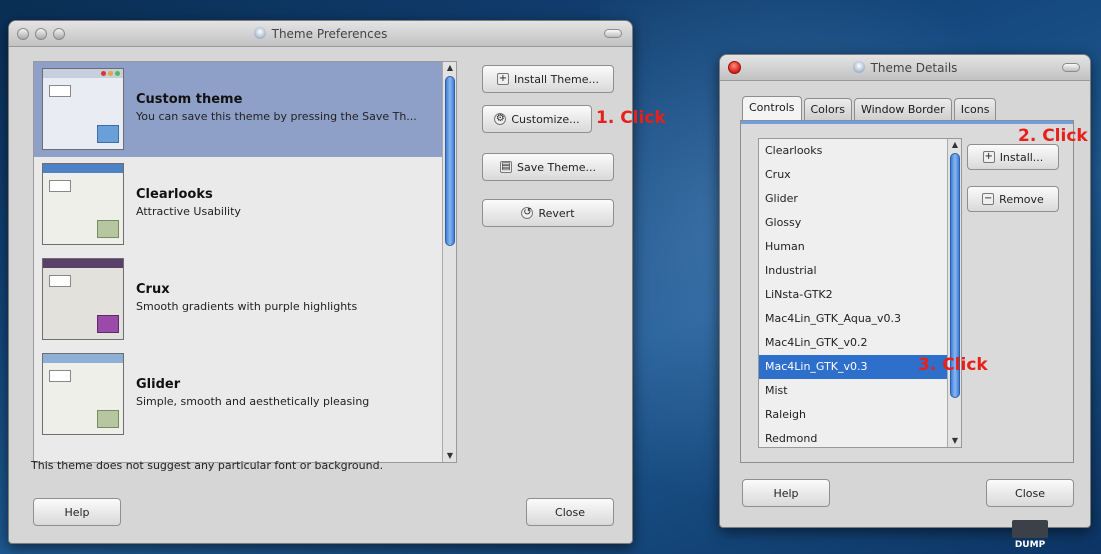 The image size is (1101, 554). What do you see at coordinates (853, 391) in the screenshot?
I see `list-item: Mist` at bounding box center [853, 391].